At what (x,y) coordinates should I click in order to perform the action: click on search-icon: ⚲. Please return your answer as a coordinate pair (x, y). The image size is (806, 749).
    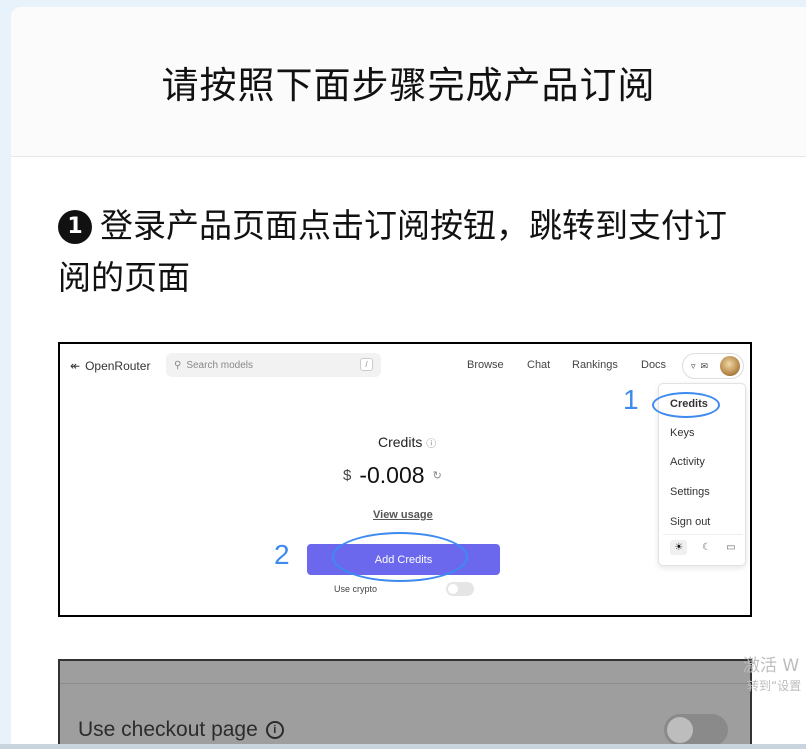
    Looking at the image, I should click on (178, 365).